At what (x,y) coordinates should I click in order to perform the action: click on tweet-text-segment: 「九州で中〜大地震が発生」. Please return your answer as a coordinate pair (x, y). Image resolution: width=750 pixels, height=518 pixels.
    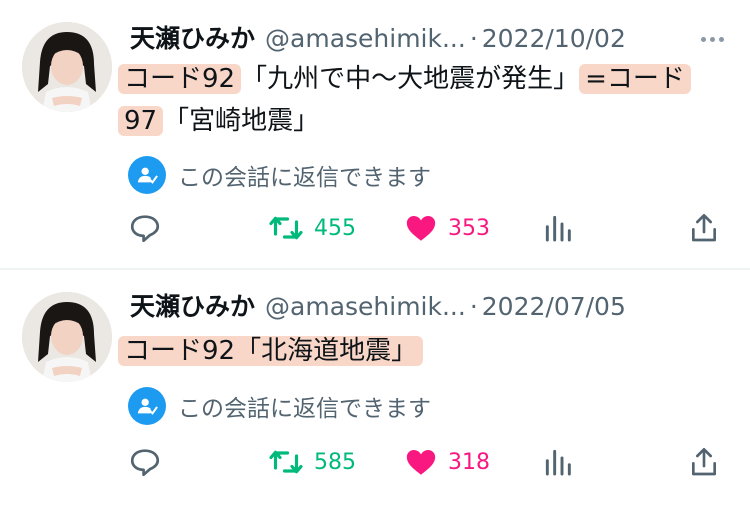
    Looking at the image, I should click on (410, 79).